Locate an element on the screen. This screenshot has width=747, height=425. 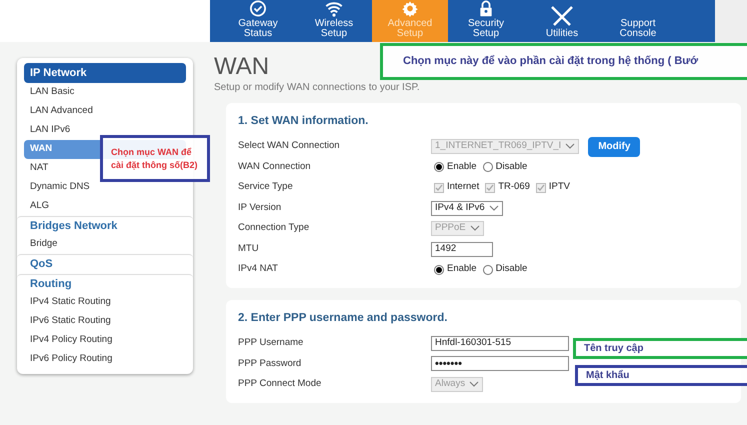
field-label: MTU is located at coordinates (249, 249).